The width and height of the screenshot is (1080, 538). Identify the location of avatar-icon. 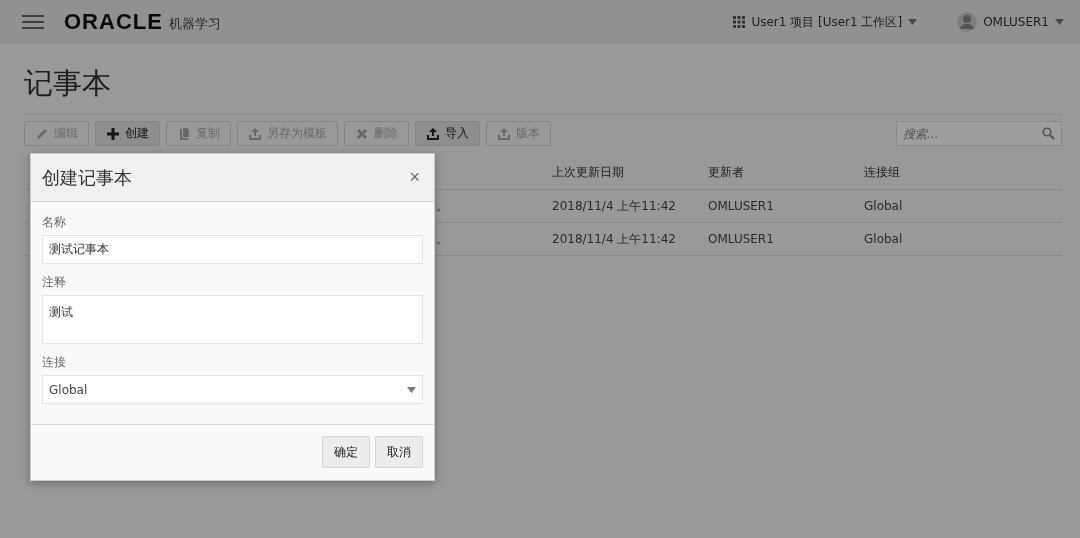
(967, 22).